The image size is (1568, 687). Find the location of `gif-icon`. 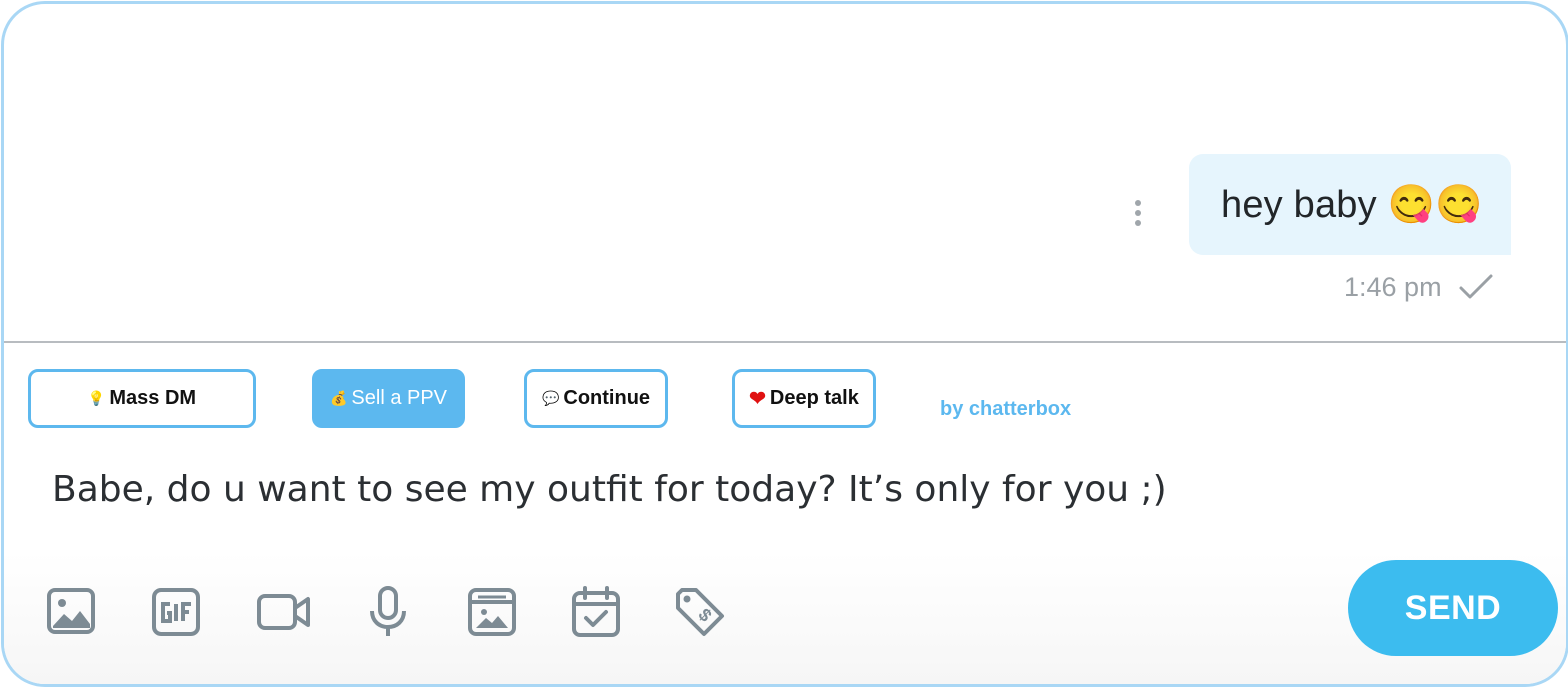

gif-icon is located at coordinates (176, 612).